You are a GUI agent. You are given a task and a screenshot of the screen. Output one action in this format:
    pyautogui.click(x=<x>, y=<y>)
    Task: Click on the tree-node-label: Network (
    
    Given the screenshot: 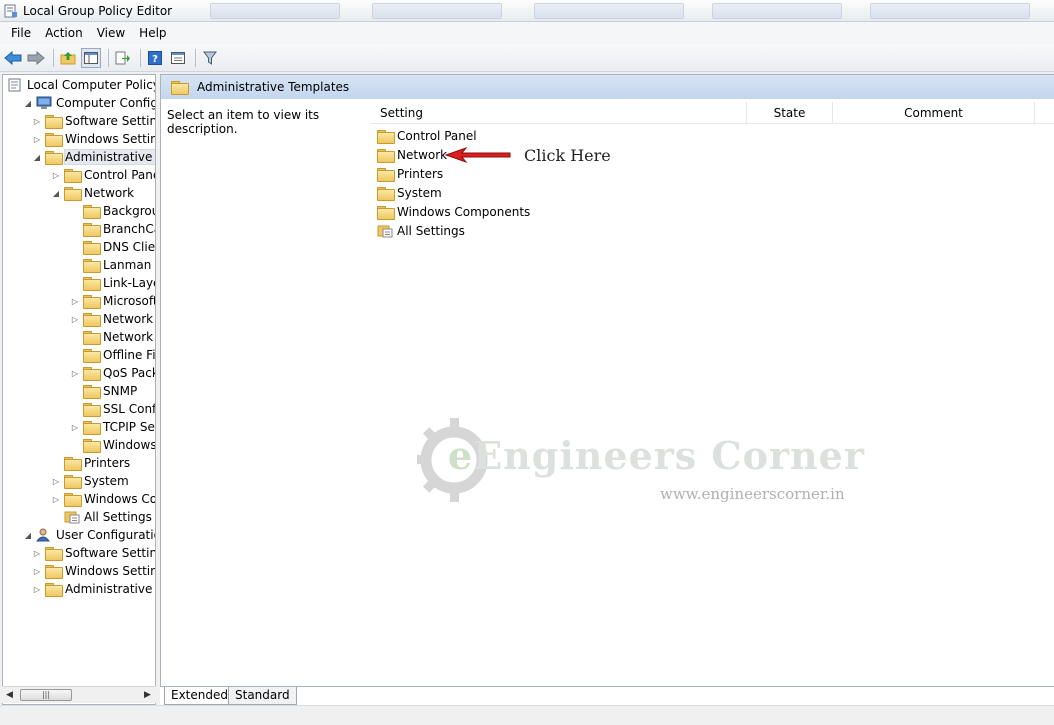 What is the action you would take?
    pyautogui.click(x=129, y=337)
    